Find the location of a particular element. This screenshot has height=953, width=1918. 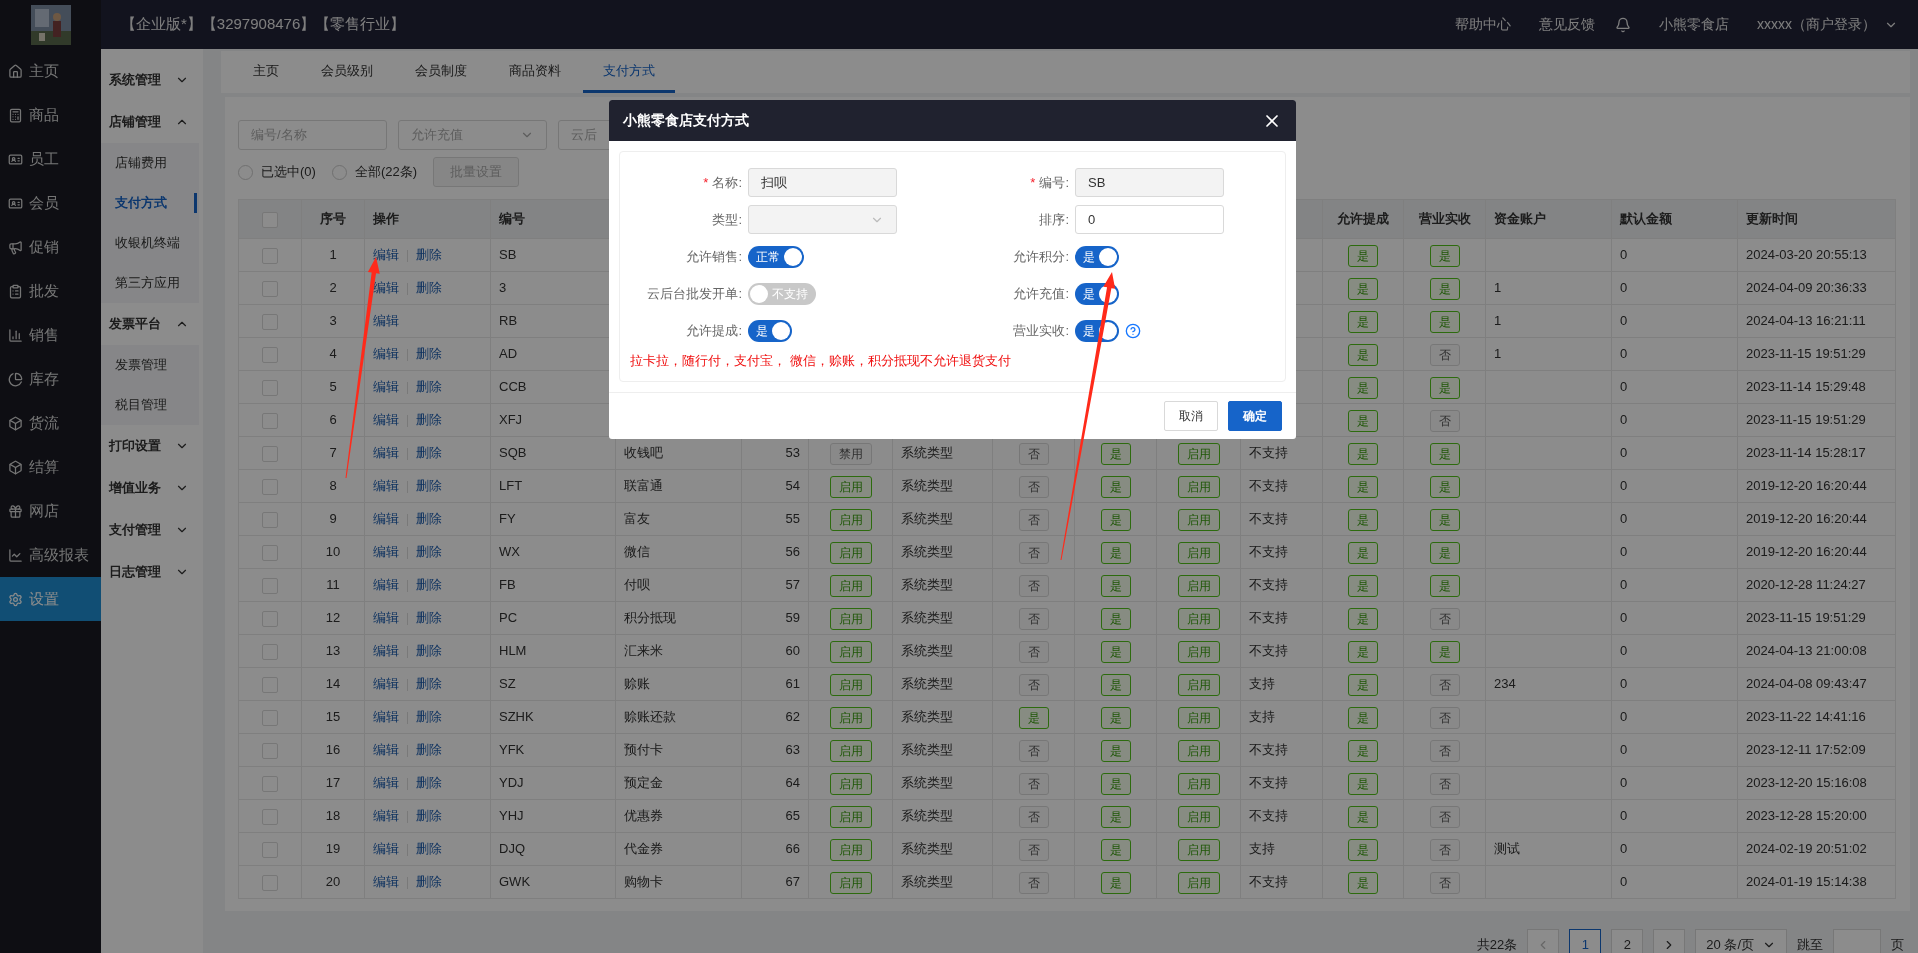

sidebar-group: 支付管理 is located at coordinates (152, 530).